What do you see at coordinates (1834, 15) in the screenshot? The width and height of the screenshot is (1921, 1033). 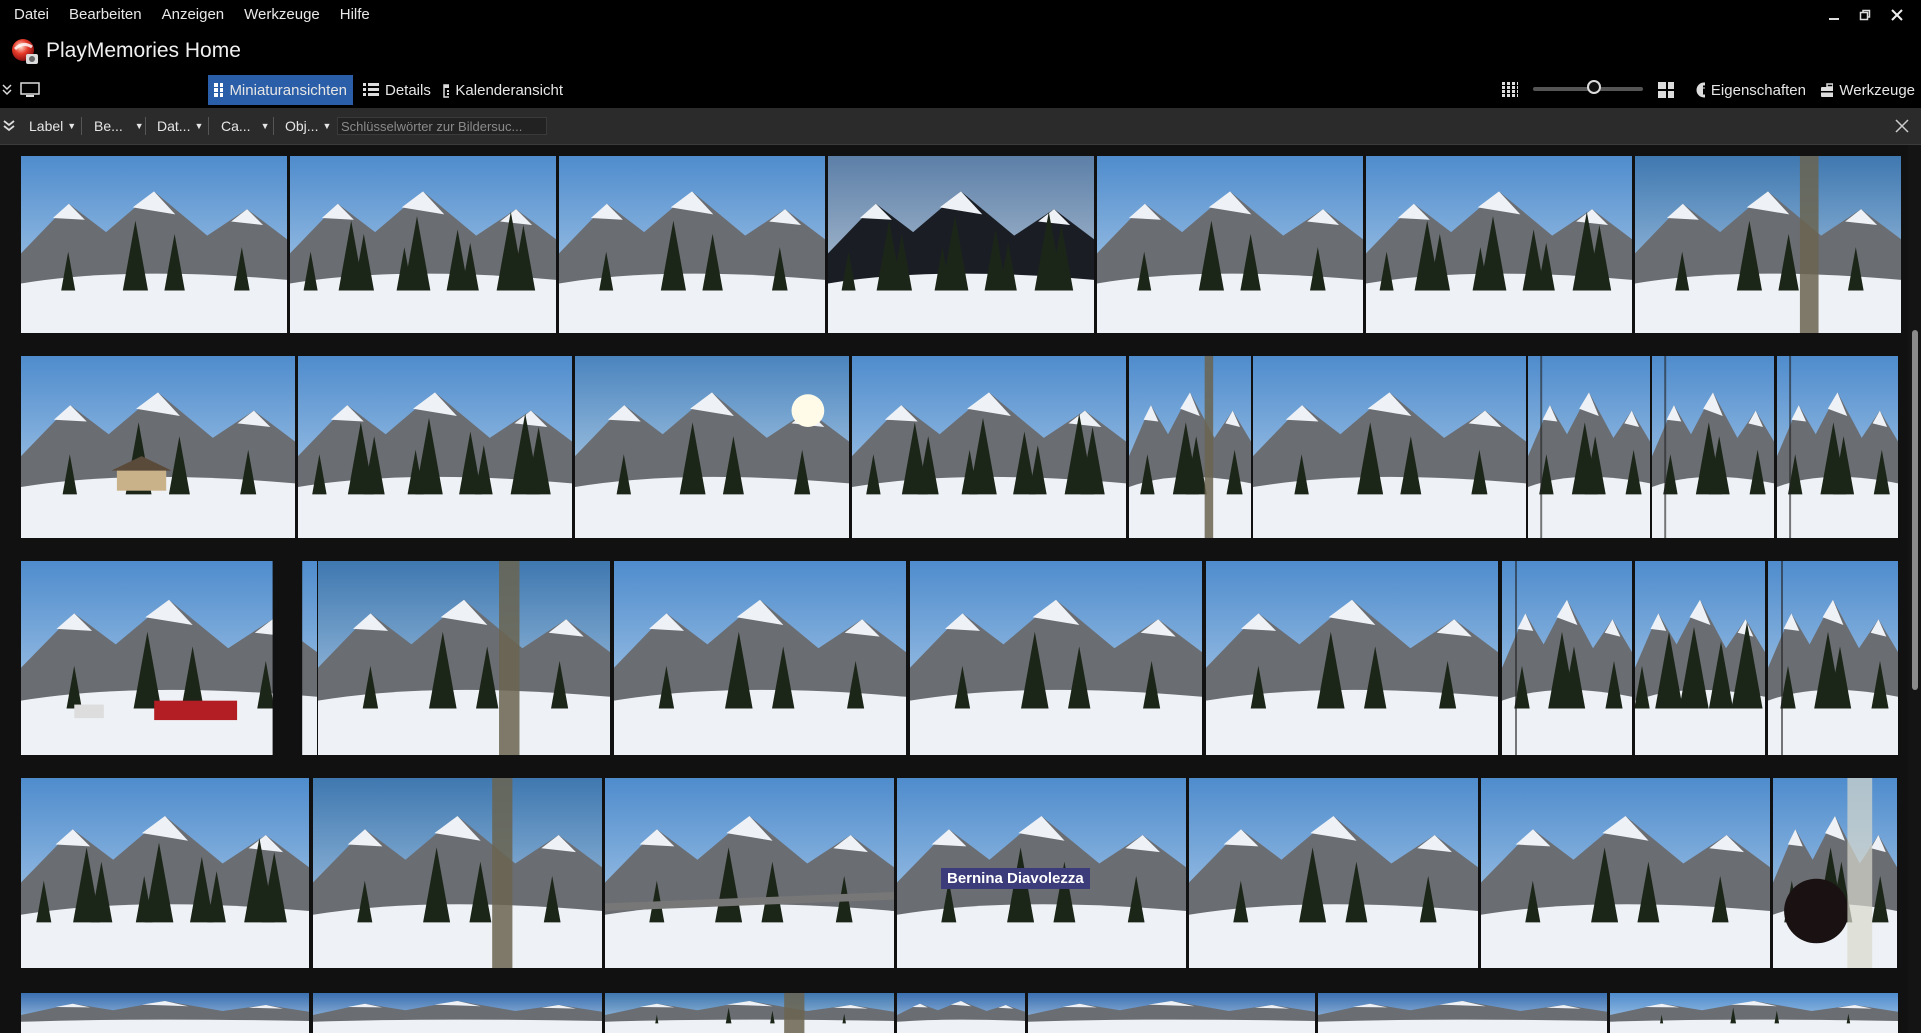 I see `minimize-button` at bounding box center [1834, 15].